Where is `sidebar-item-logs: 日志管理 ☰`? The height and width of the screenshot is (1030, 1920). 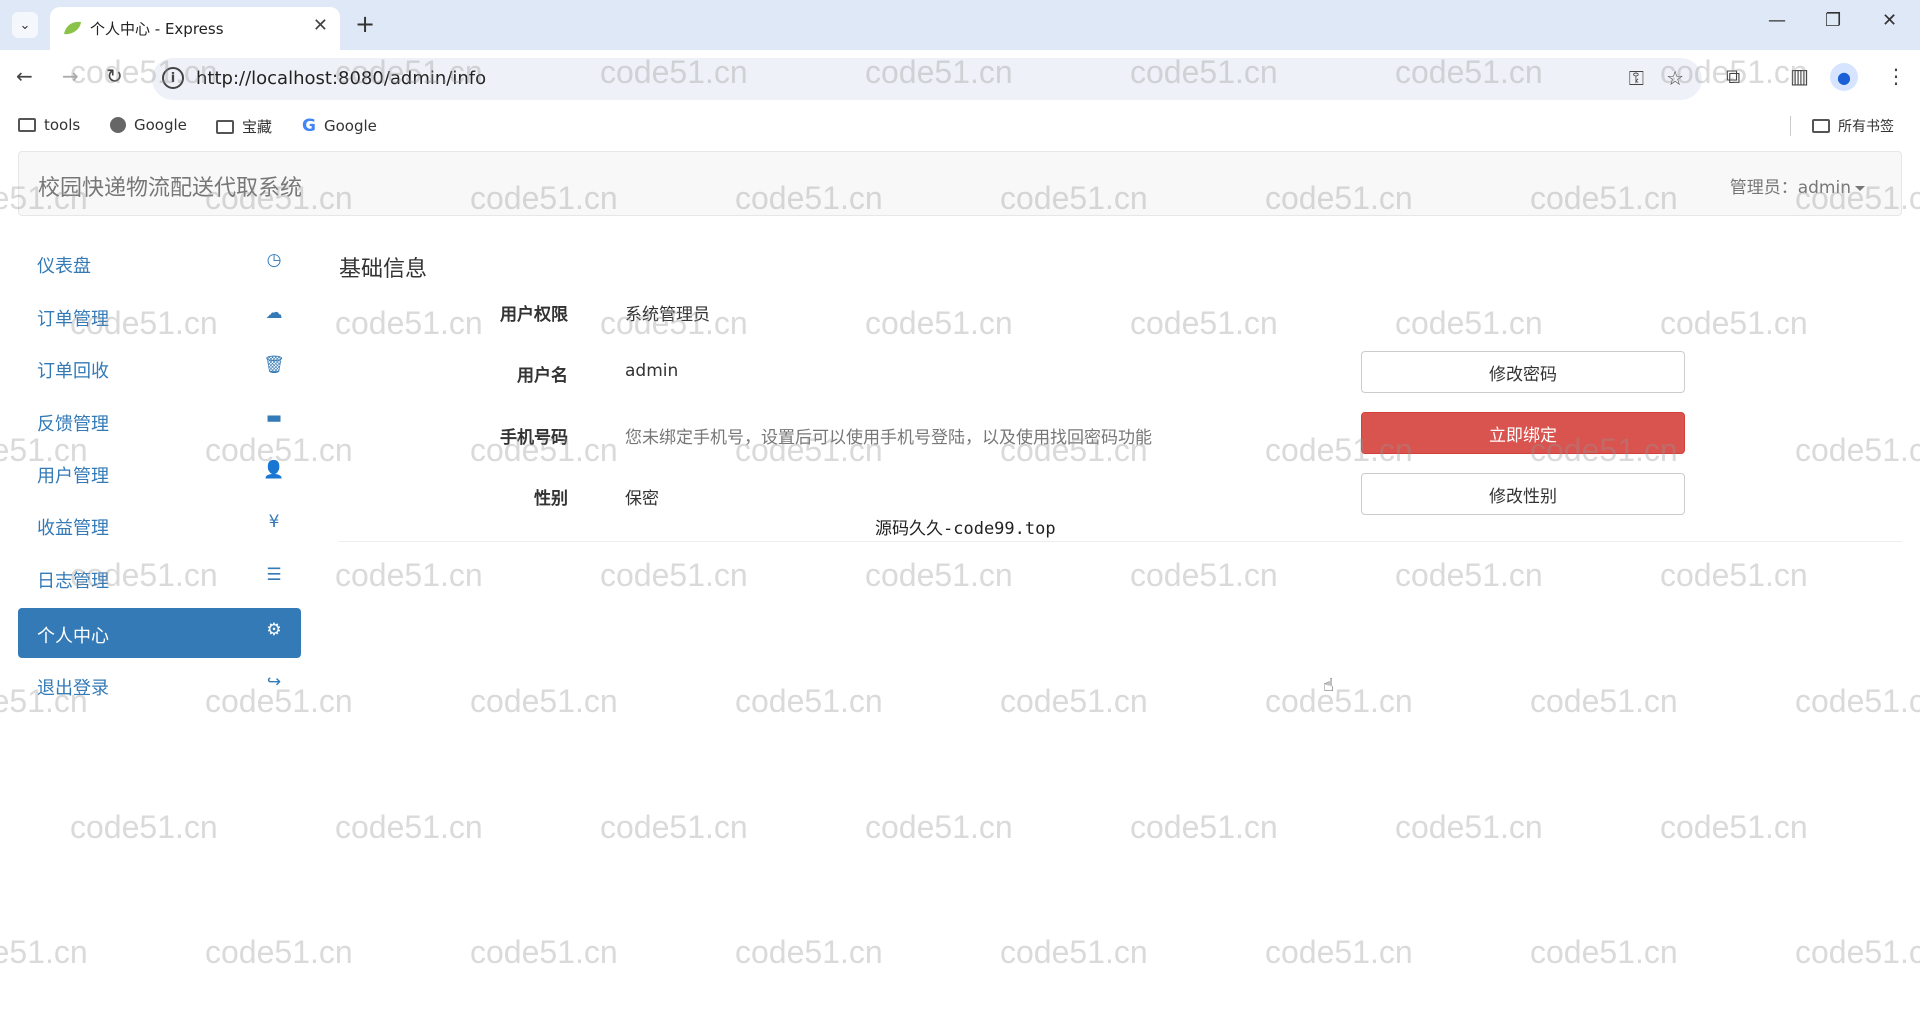
sidebar-item-logs: 日志管理 ☰ is located at coordinates (159, 578).